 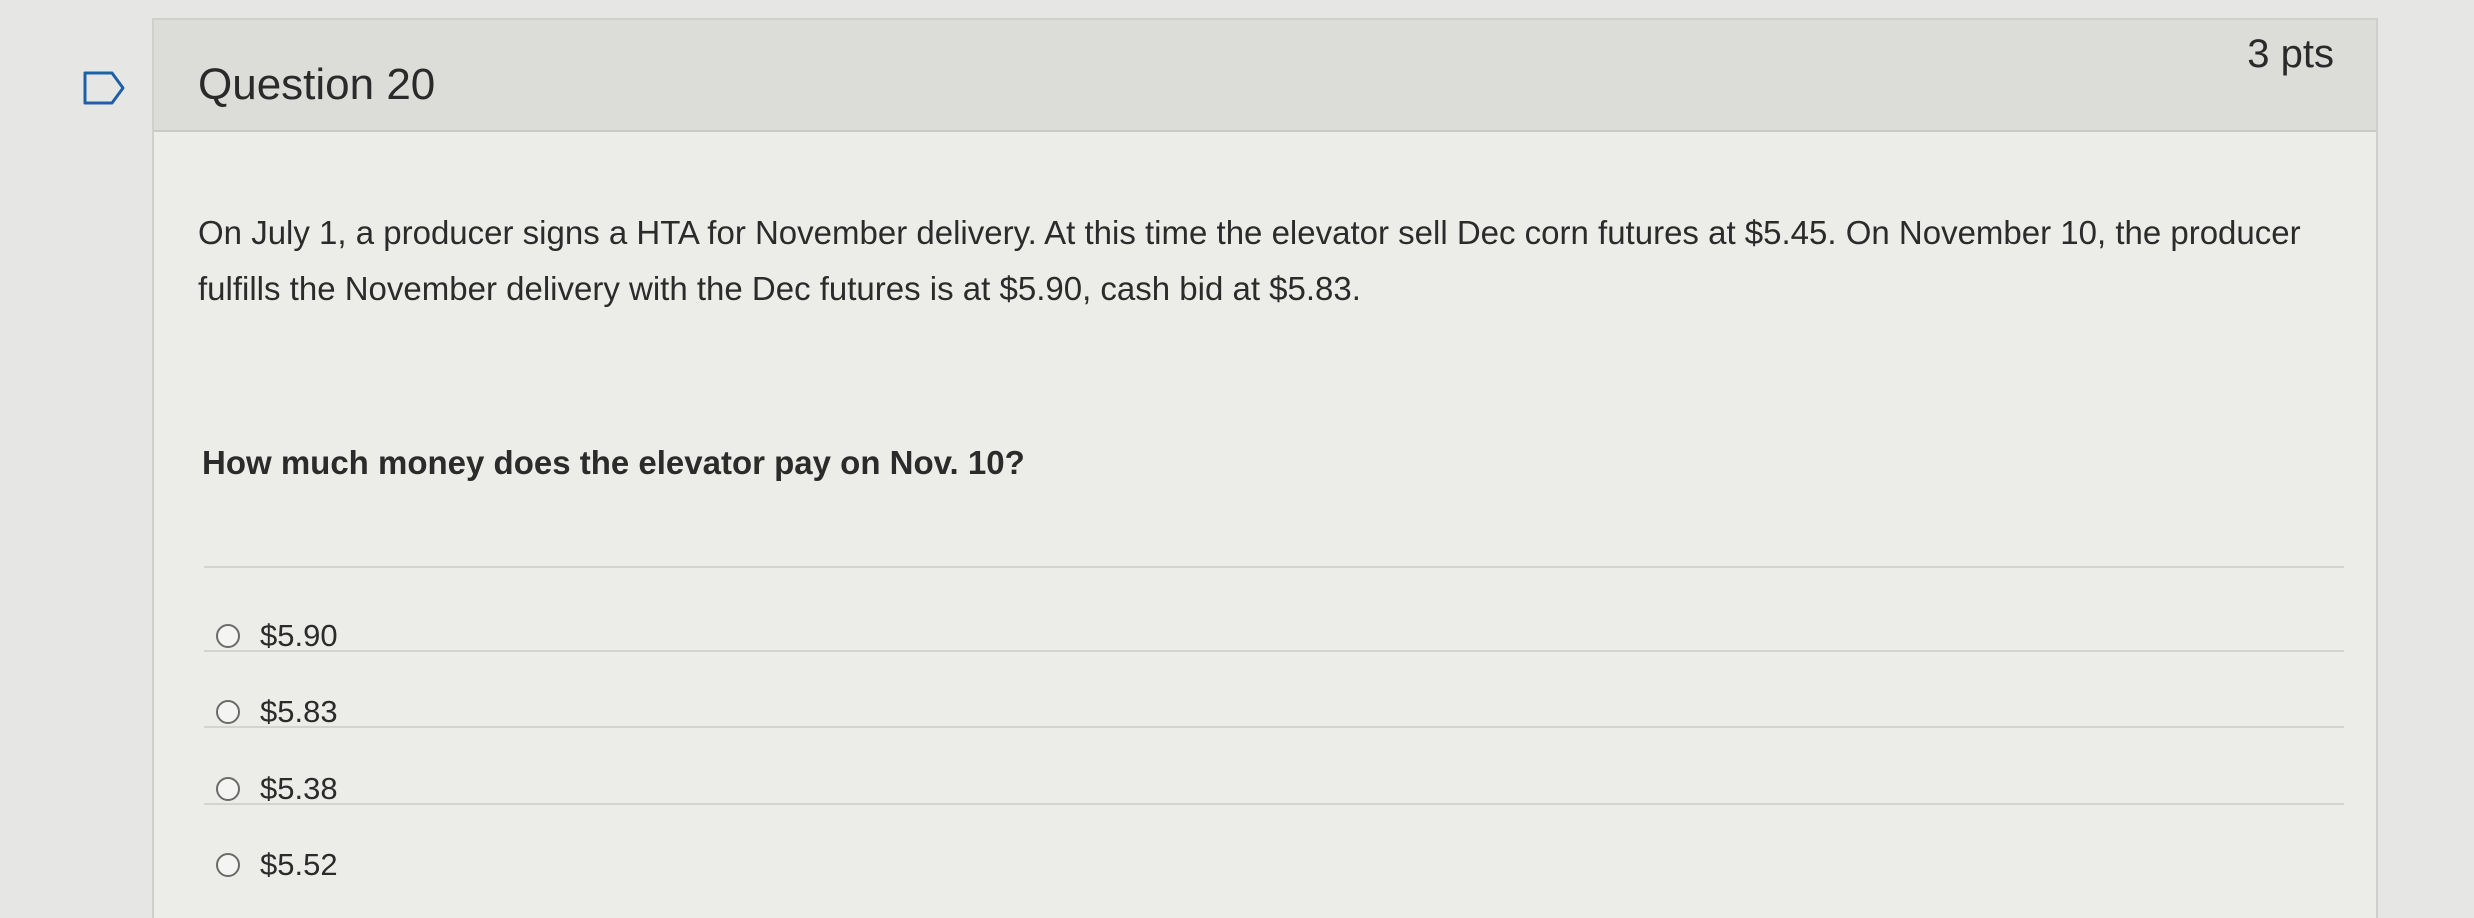 I want to click on answer-label: $5.38, so click(x=299, y=788).